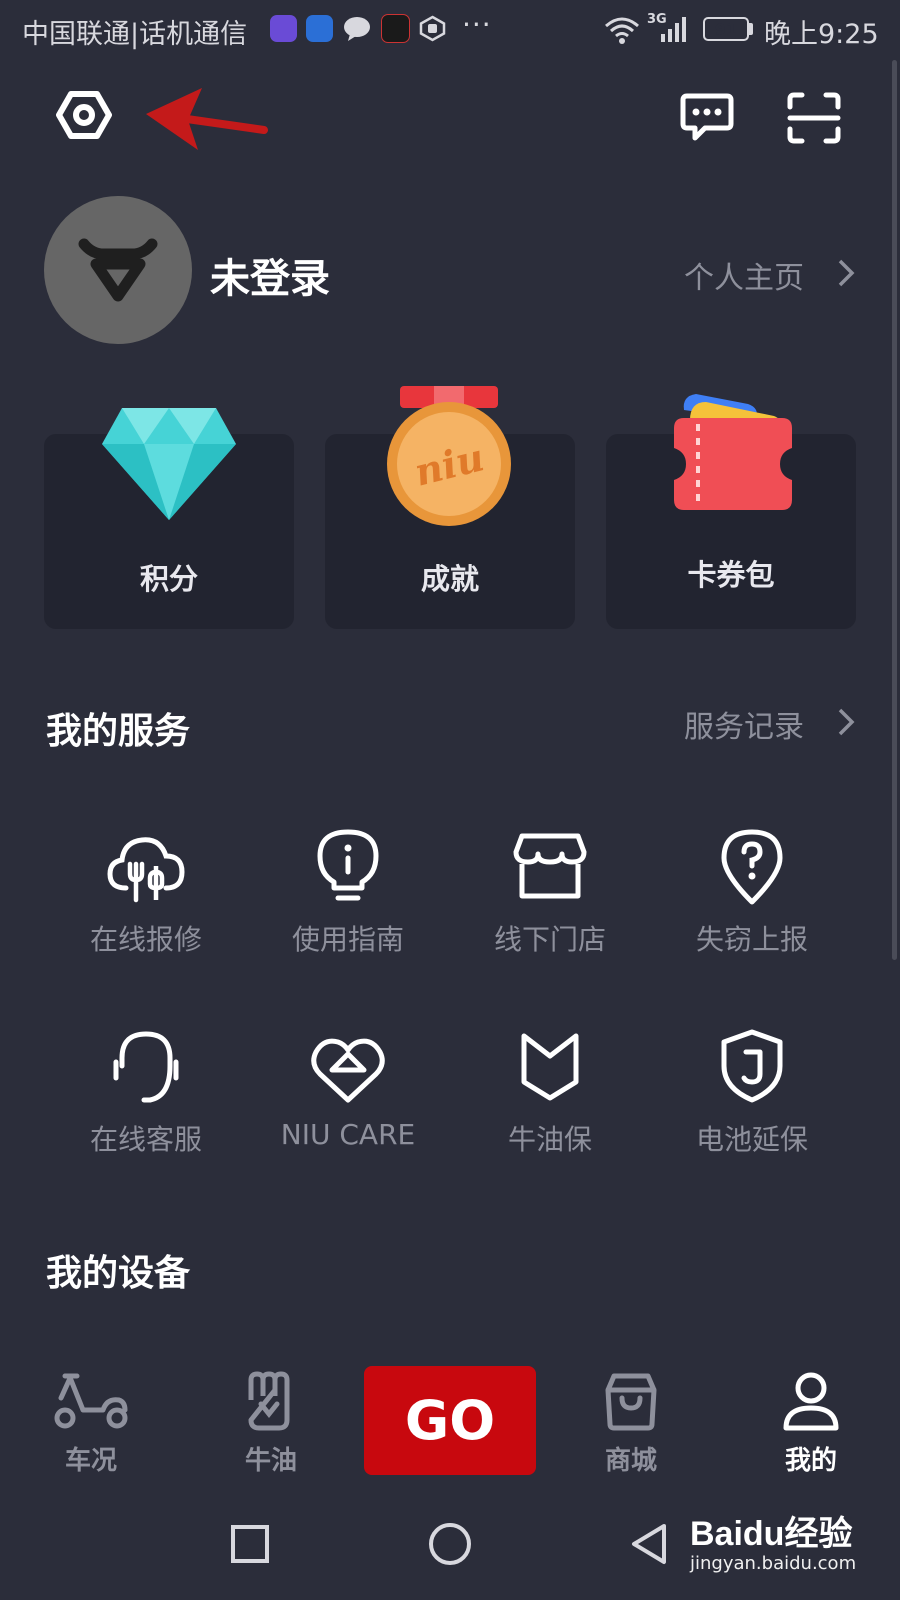  What do you see at coordinates (449, 579) in the screenshot?
I see `achievements-card-label: 成就` at bounding box center [449, 579].